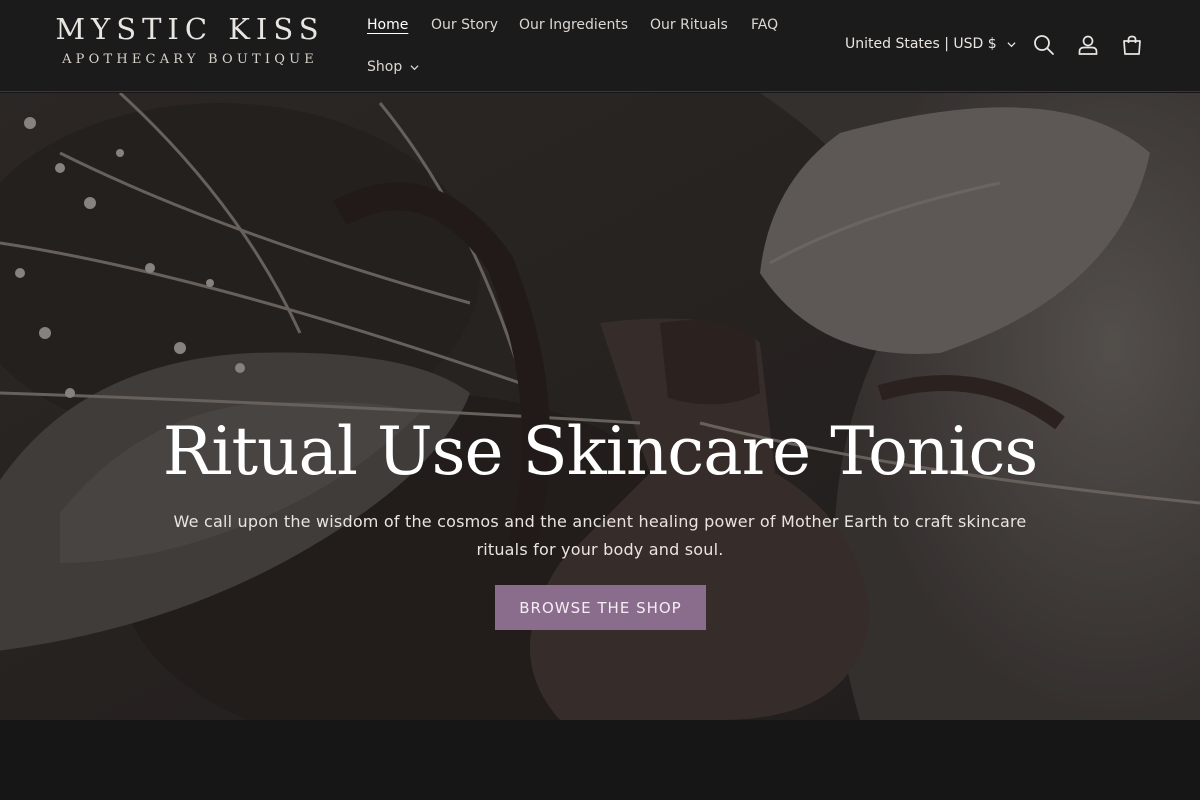 The width and height of the screenshot is (1200, 800). What do you see at coordinates (190, 59) in the screenshot?
I see `brand-subtitle: APOTHECARY BOUTIQUE` at bounding box center [190, 59].